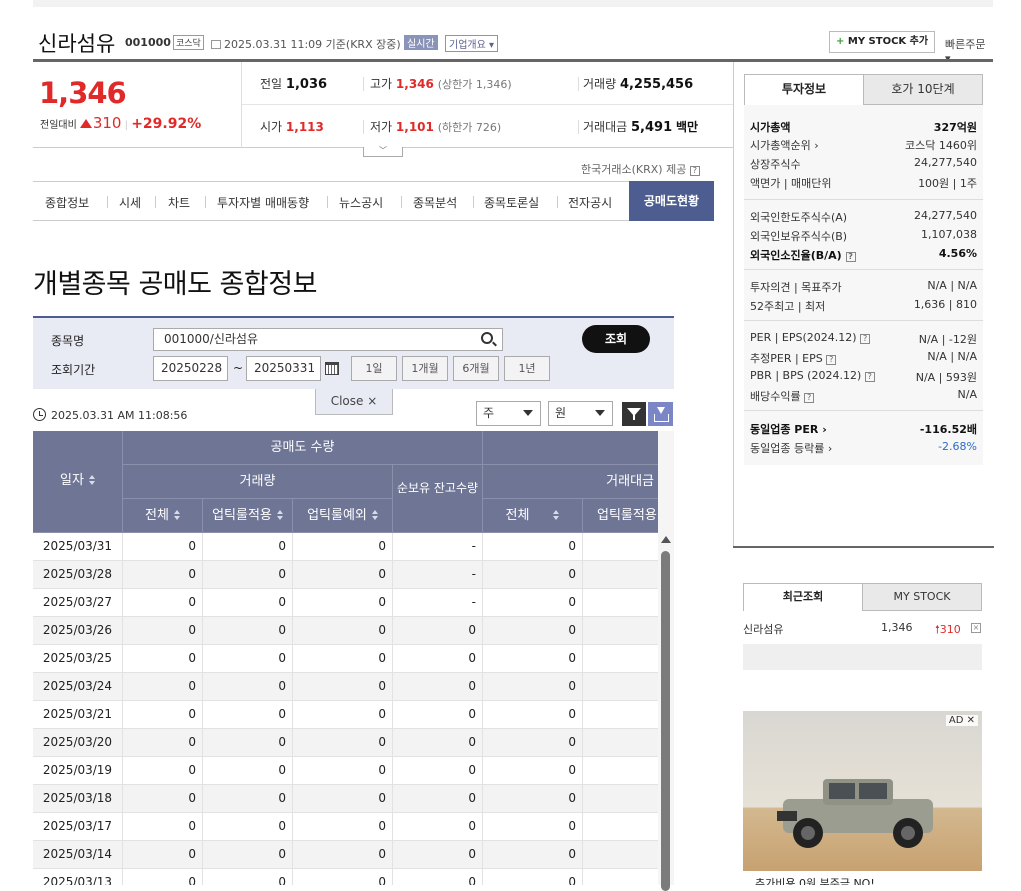  I want to click on stock-search-input: 001000/신라섬유, so click(328, 339).